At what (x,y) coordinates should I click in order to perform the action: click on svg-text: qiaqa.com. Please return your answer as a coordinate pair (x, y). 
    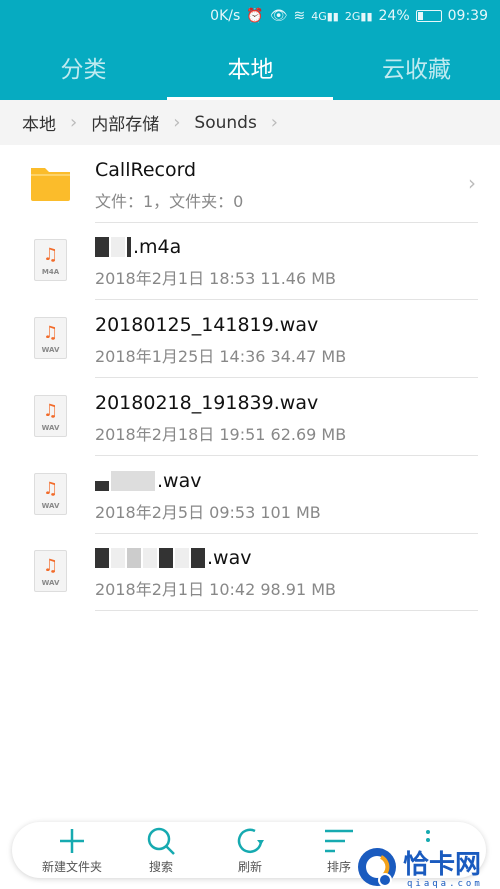
    Looking at the image, I should click on (445, 884).